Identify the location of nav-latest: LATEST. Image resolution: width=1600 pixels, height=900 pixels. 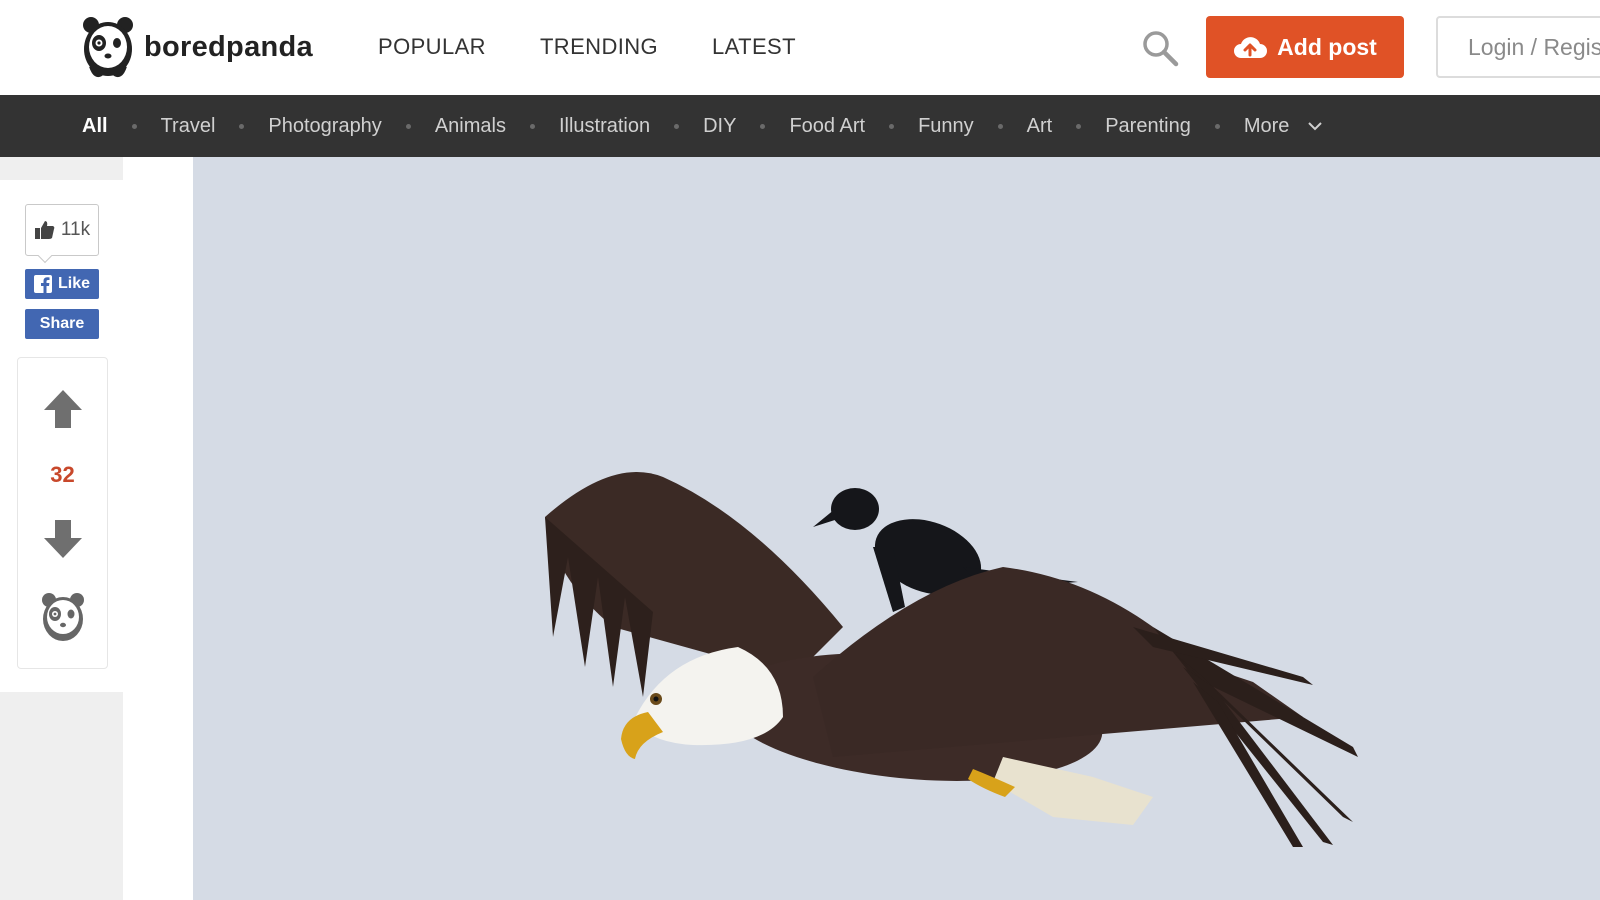
(754, 47).